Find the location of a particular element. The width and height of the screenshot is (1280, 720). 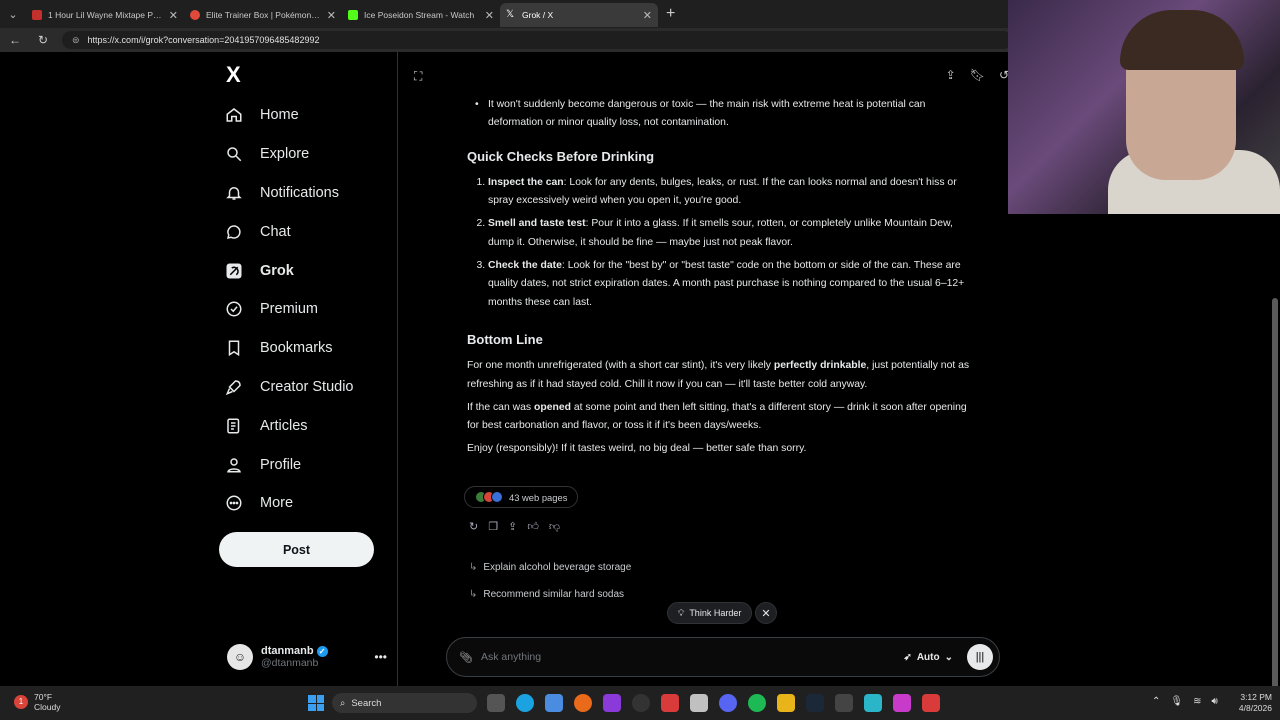

section-heading: Bottom Line is located at coordinates (505, 339).